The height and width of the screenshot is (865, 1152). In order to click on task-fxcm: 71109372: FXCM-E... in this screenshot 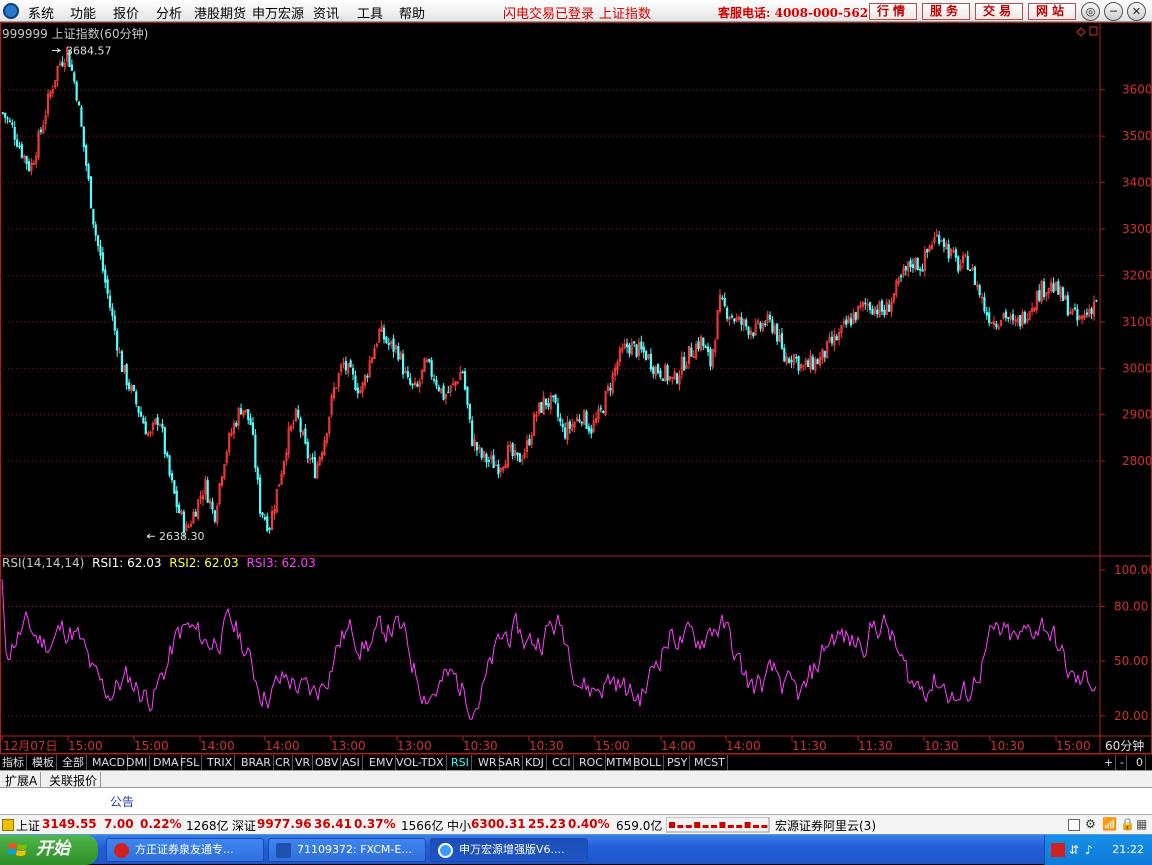, I will do `click(347, 850)`.